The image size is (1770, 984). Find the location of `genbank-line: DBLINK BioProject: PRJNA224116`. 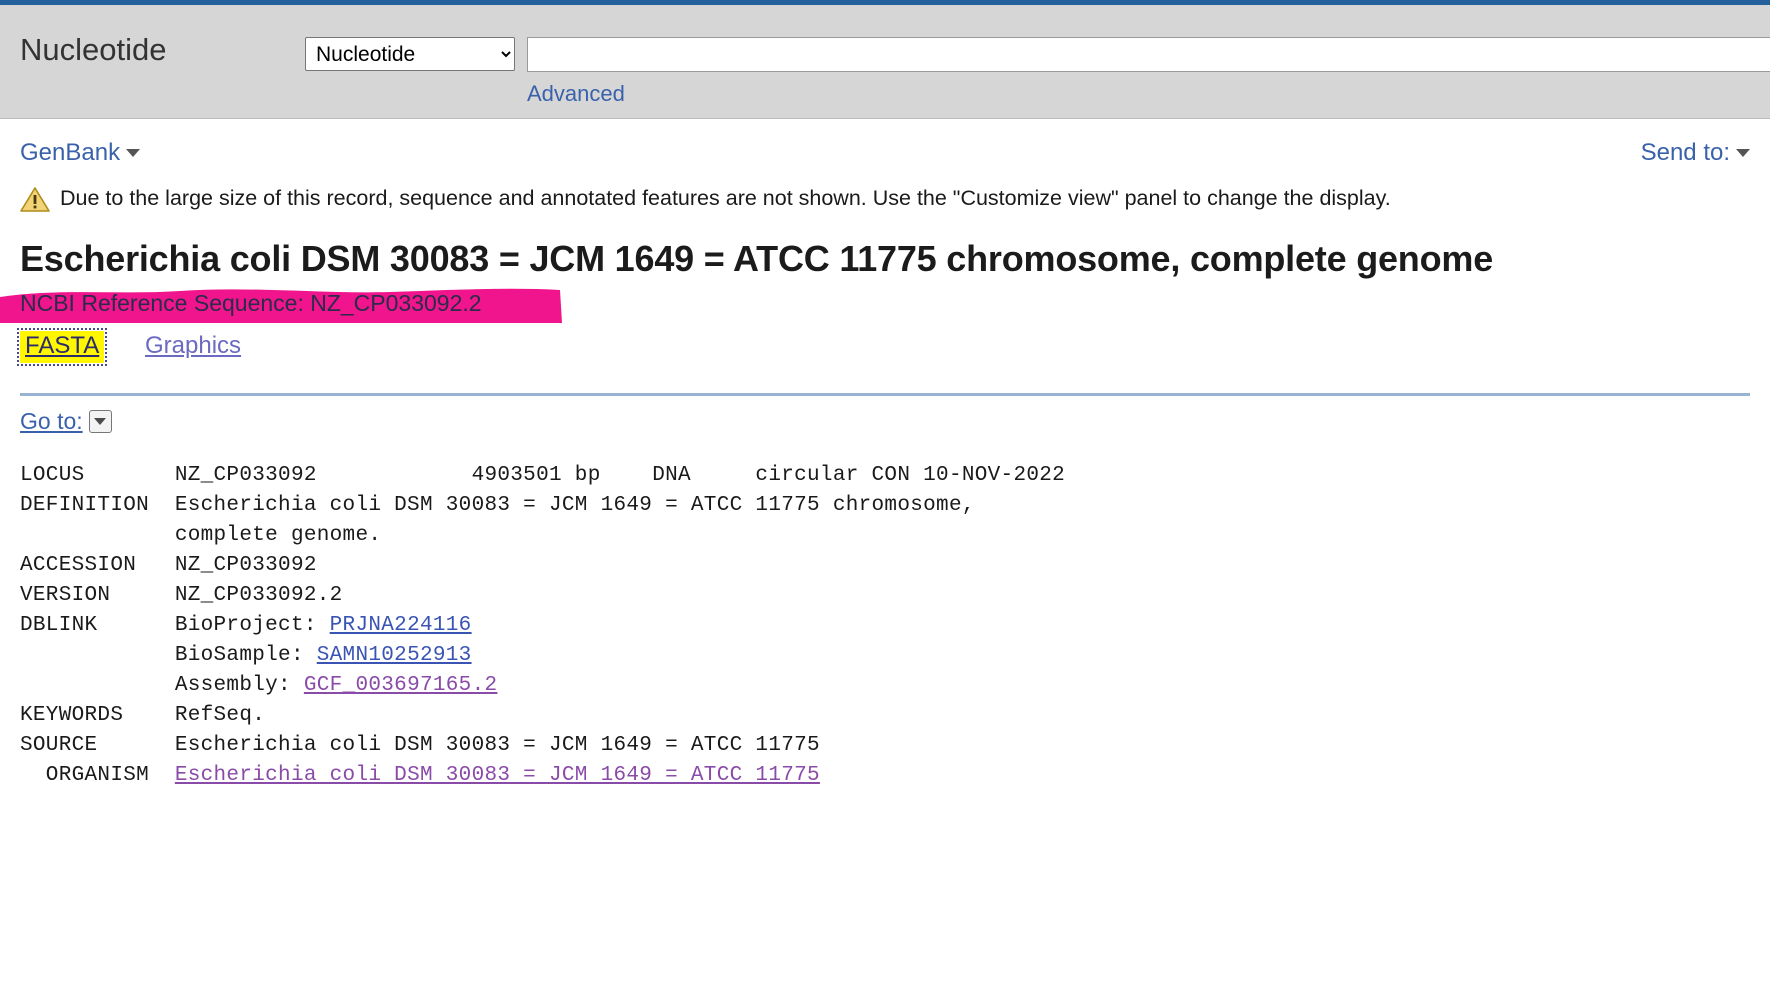

genbank-line: DBLINK BioProject: PRJNA224116 is located at coordinates (885, 626).